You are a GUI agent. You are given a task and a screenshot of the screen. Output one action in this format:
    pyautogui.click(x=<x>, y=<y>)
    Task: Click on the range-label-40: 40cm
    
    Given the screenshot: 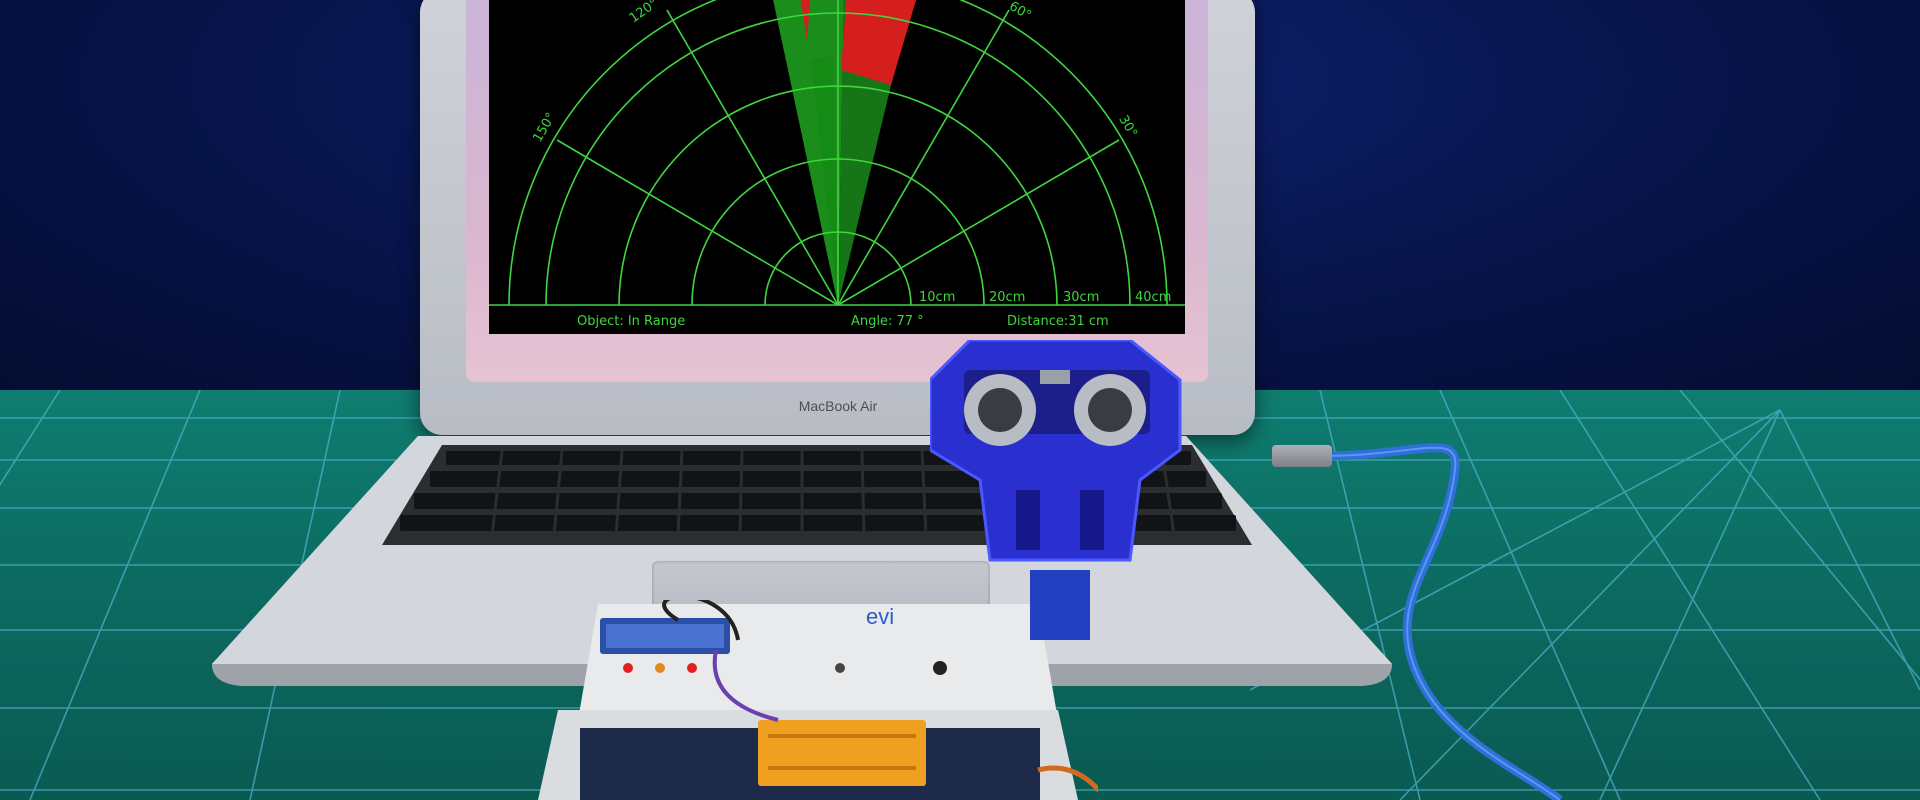 What is the action you would take?
    pyautogui.click(x=1153, y=297)
    